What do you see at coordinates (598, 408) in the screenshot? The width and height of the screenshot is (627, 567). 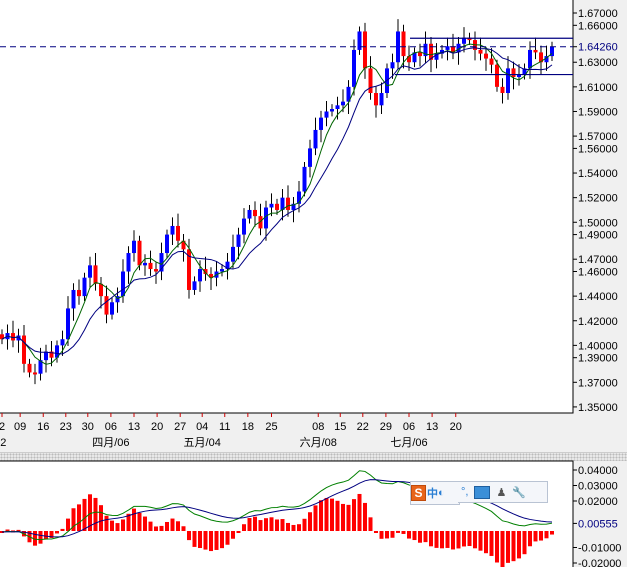 I see `price-tick-label: 1.35000` at bounding box center [598, 408].